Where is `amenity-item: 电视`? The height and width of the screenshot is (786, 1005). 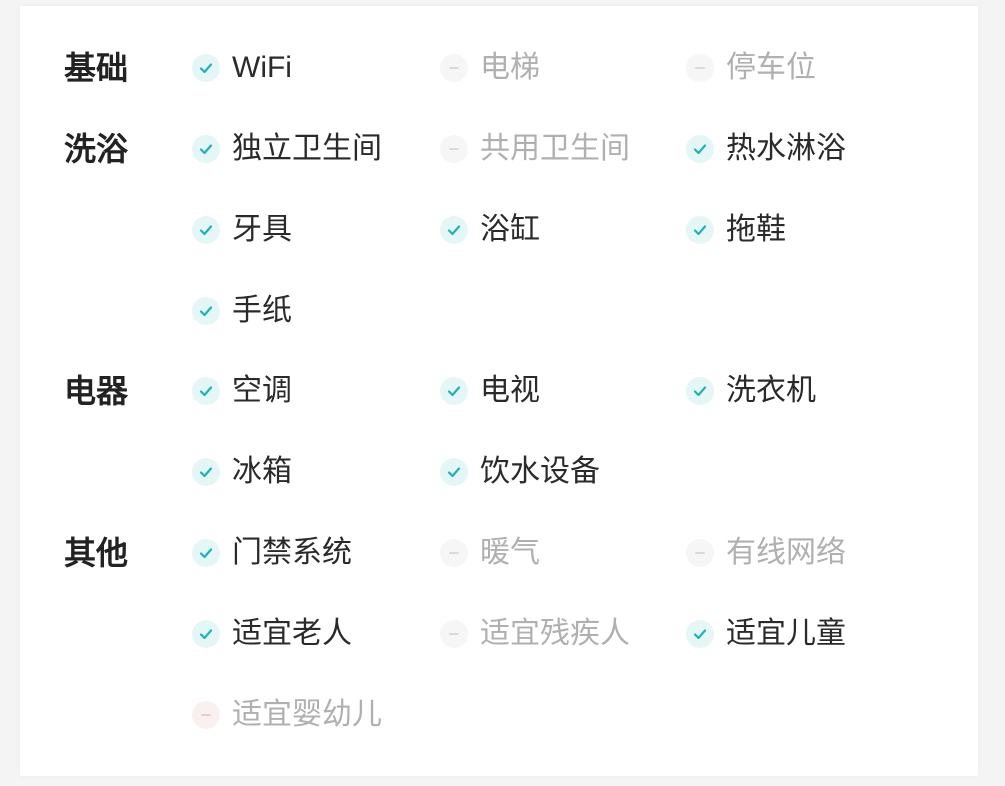 amenity-item: 电视 is located at coordinates (490, 391).